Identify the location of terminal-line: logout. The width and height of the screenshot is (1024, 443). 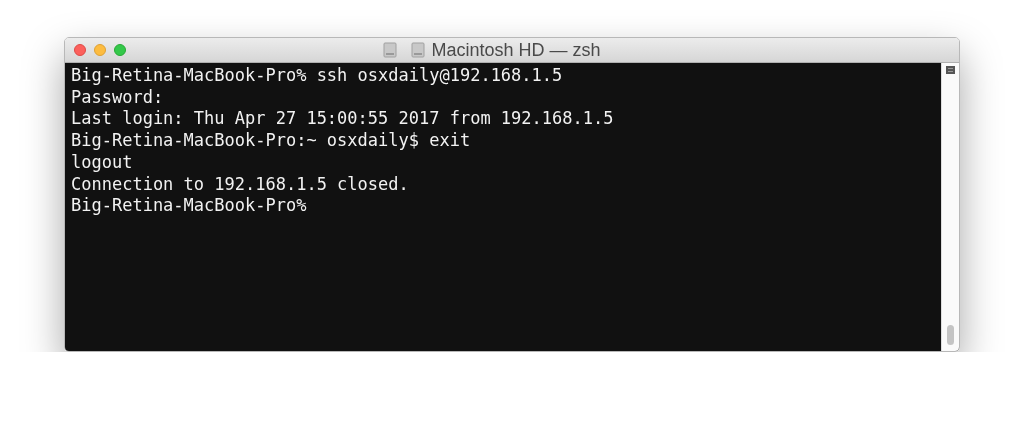
(102, 162).